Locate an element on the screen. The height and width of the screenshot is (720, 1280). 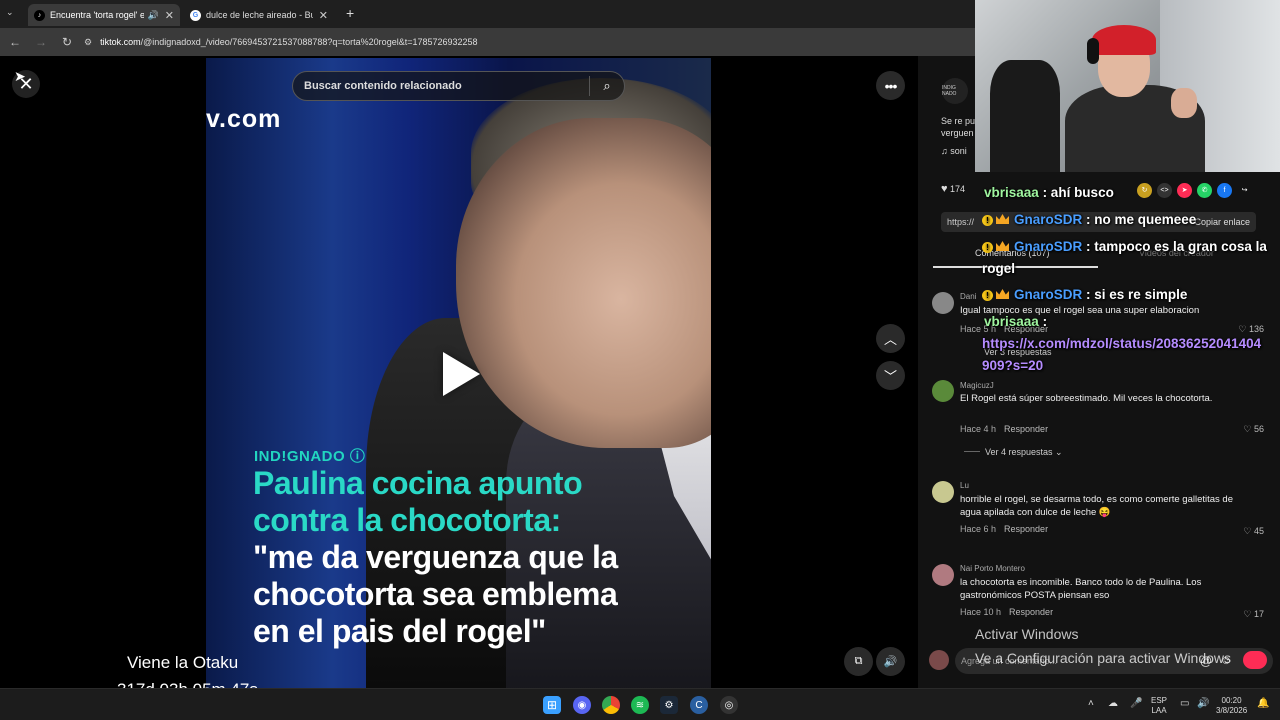
notification-icon: 🔔 is located at coordinates (1263, 704).